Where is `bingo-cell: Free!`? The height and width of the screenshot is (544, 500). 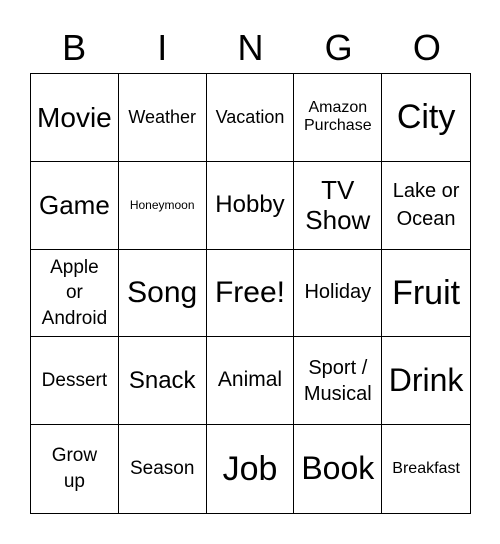 bingo-cell: Free! is located at coordinates (250, 293).